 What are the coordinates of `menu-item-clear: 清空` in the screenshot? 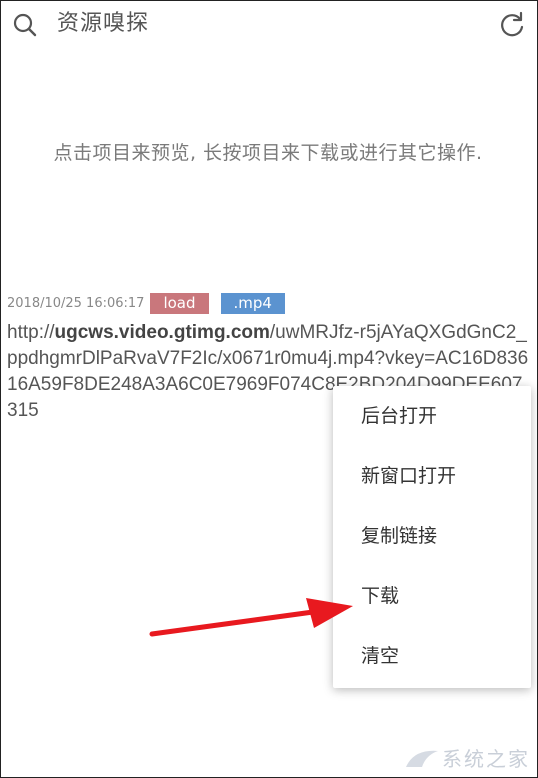 It's located at (432, 656).